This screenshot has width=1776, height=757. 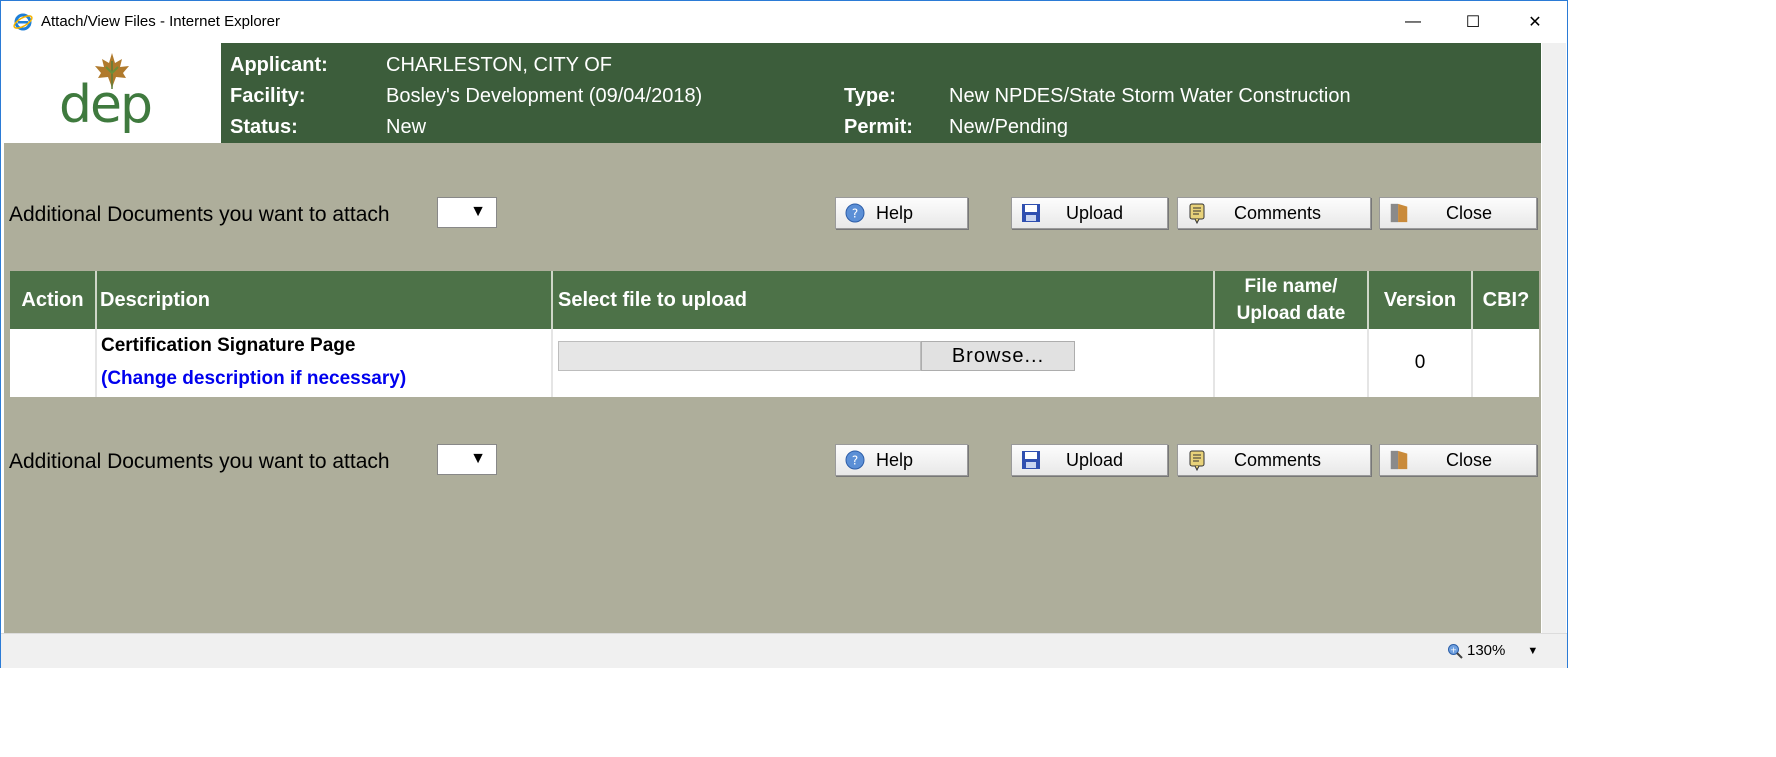 I want to click on vertical-scrollbar, so click(x=1554, y=338).